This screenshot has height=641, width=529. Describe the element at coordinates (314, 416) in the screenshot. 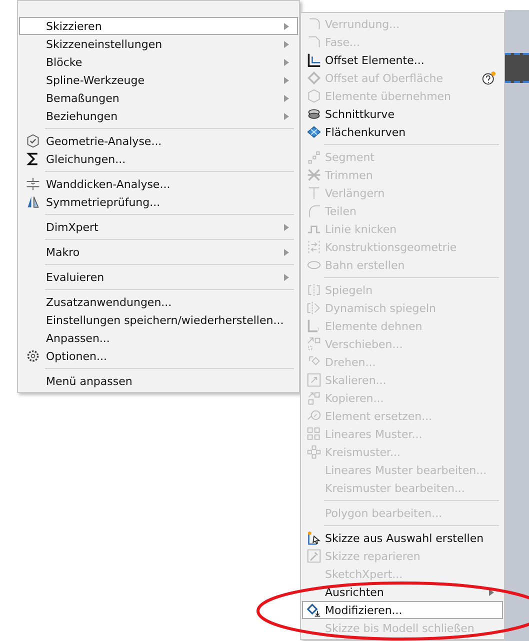

I see `replace-icon` at that location.